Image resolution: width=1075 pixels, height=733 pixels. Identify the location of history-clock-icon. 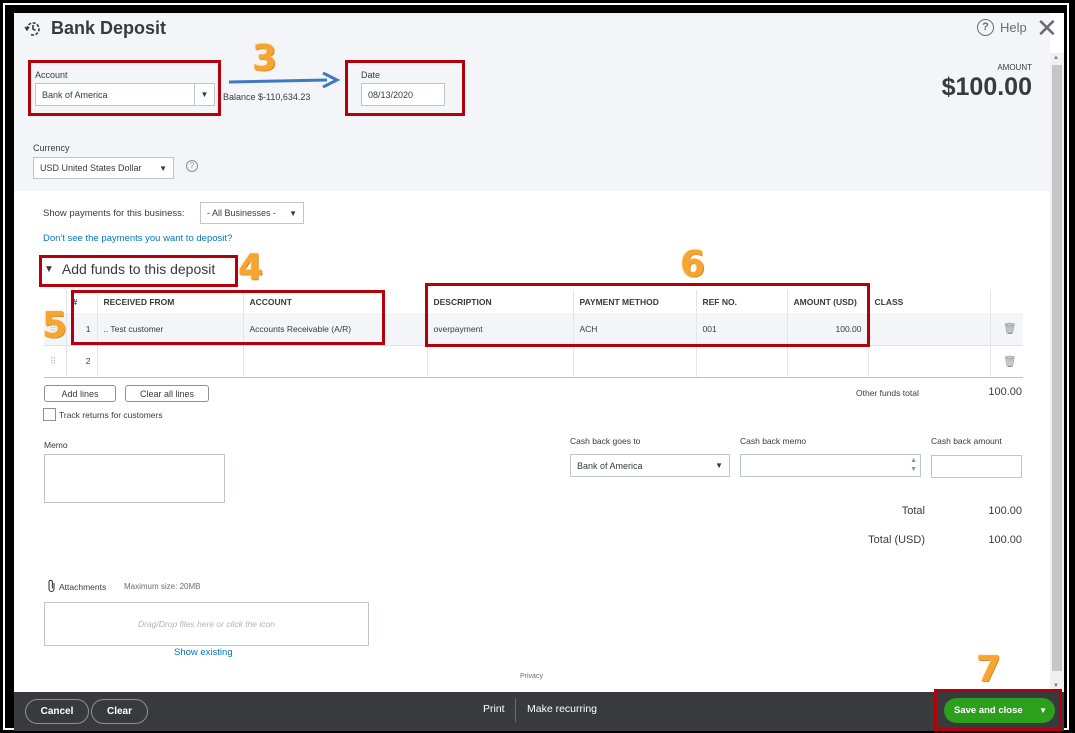
(32, 29).